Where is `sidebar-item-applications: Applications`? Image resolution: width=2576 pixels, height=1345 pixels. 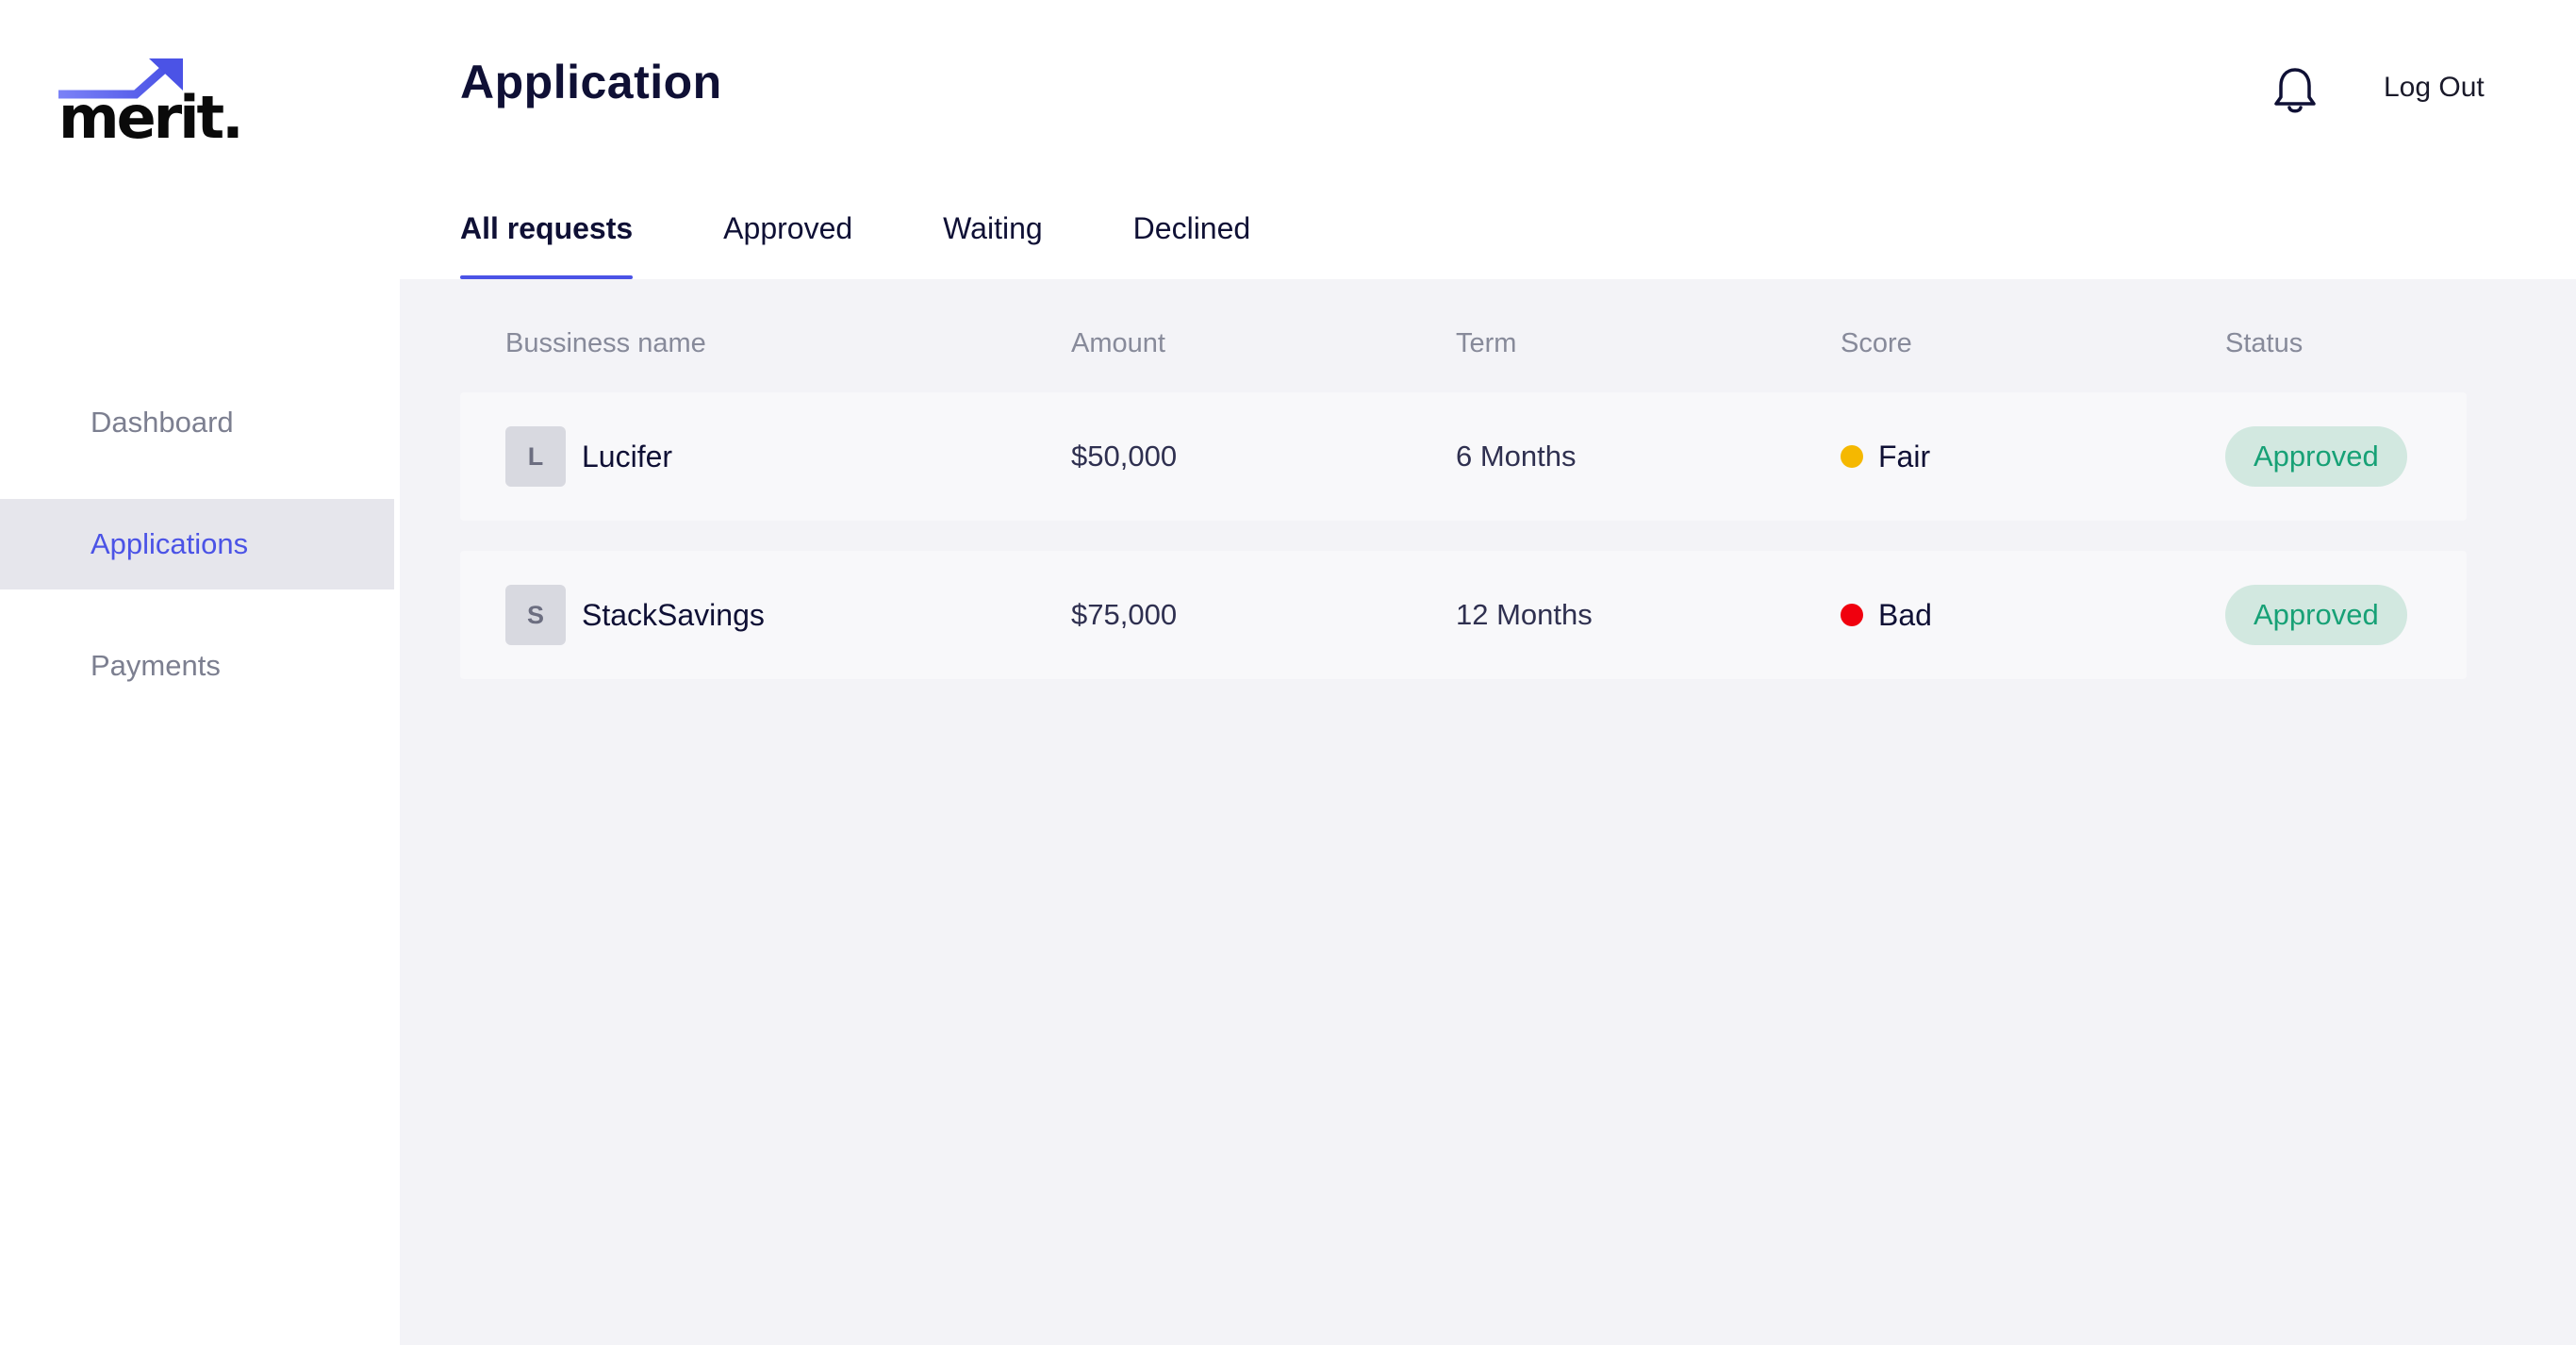
sidebar-item-applications: Applications is located at coordinates (197, 544).